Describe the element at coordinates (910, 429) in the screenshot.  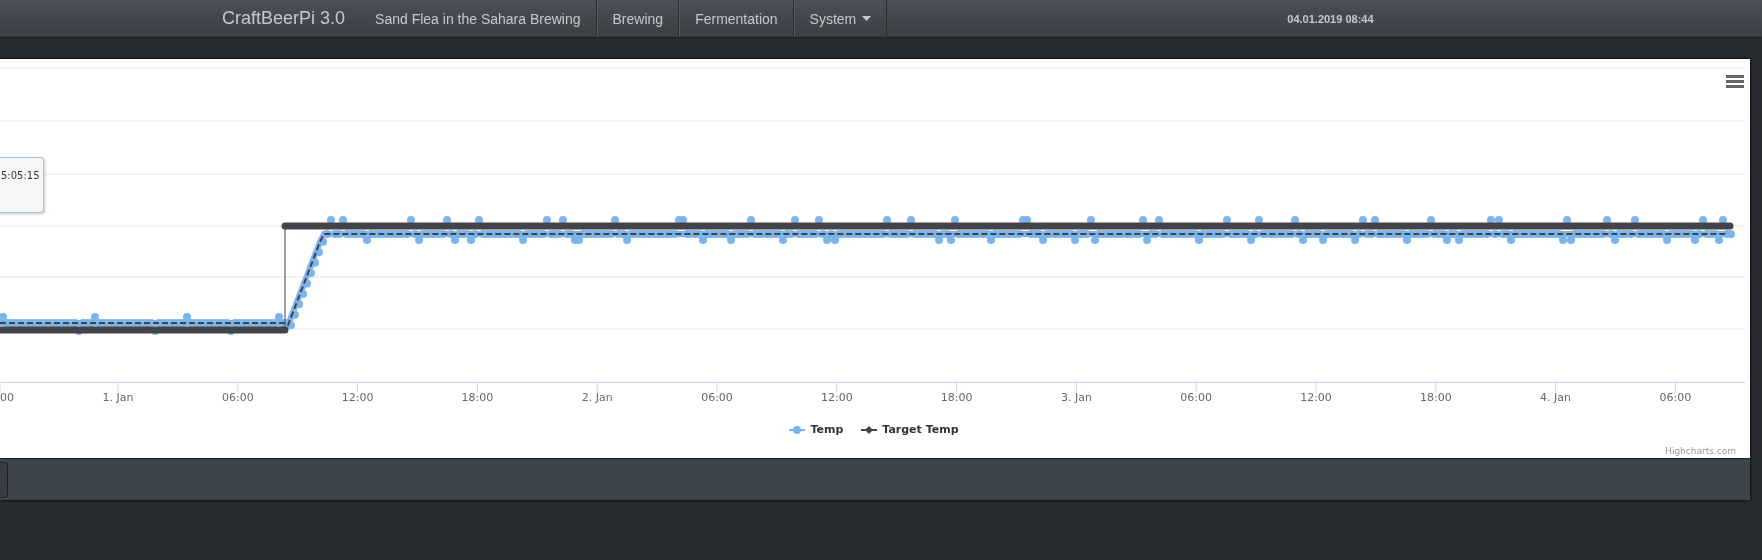
I see `legend-item: Target Temp` at that location.